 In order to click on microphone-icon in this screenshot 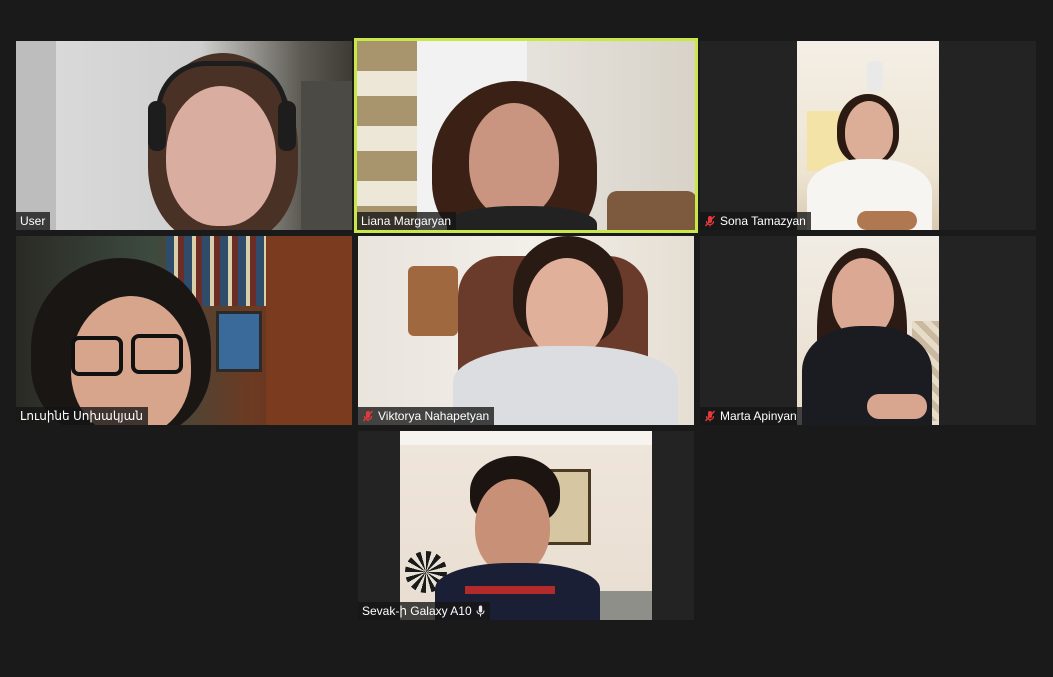, I will do `click(480, 611)`.